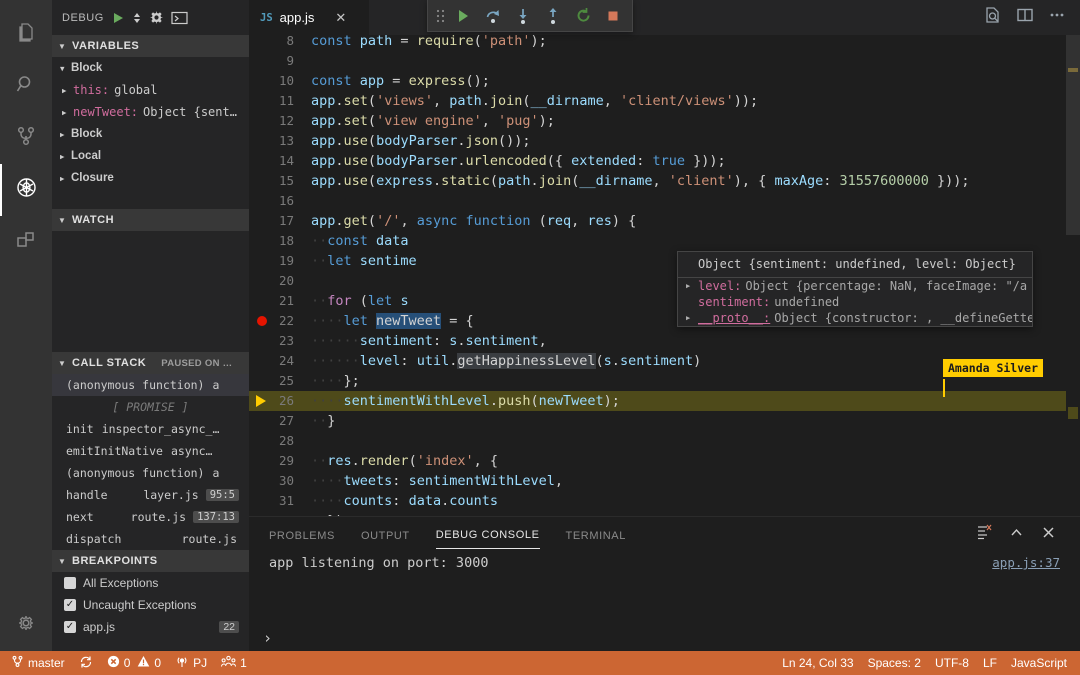 The image size is (1080, 675). Describe the element at coordinates (664, 421) in the screenshot. I see `code-line: 27 ··}` at that location.